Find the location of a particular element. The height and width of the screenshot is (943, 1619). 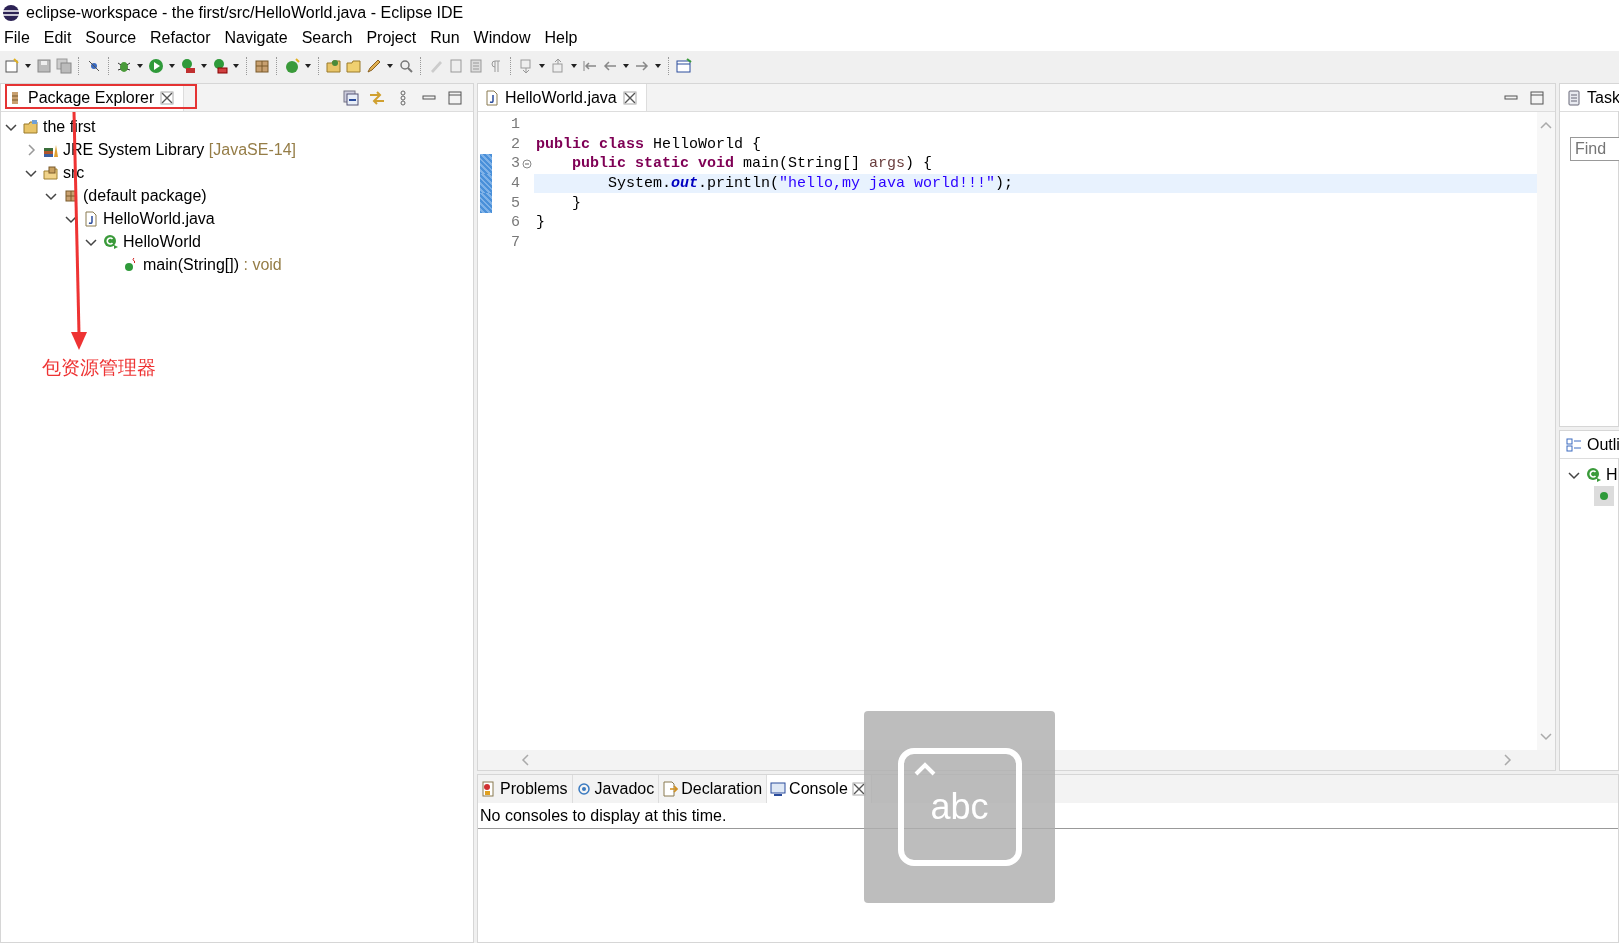

search-icon is located at coordinates (406, 66).